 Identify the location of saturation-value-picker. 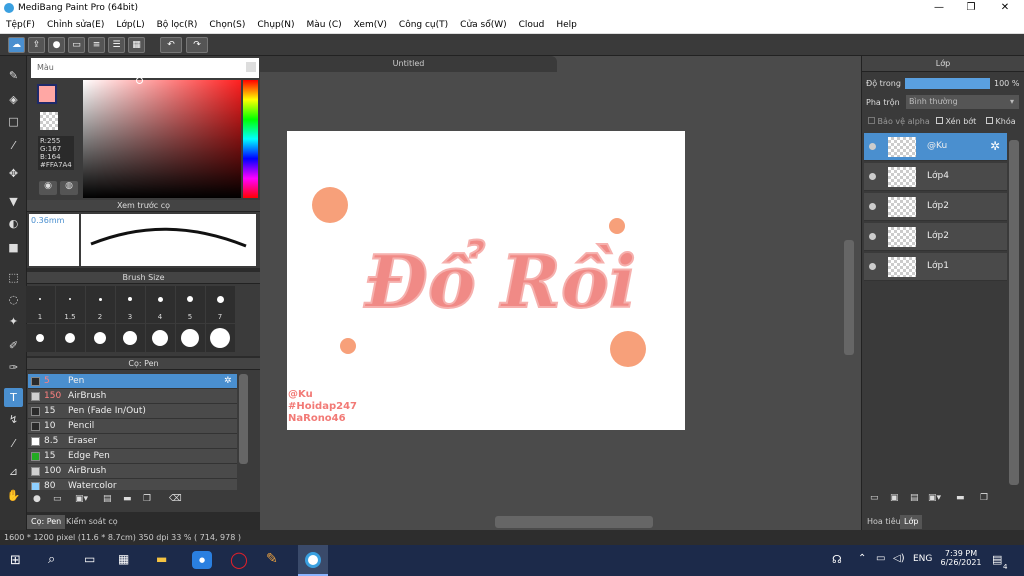
(162, 139).